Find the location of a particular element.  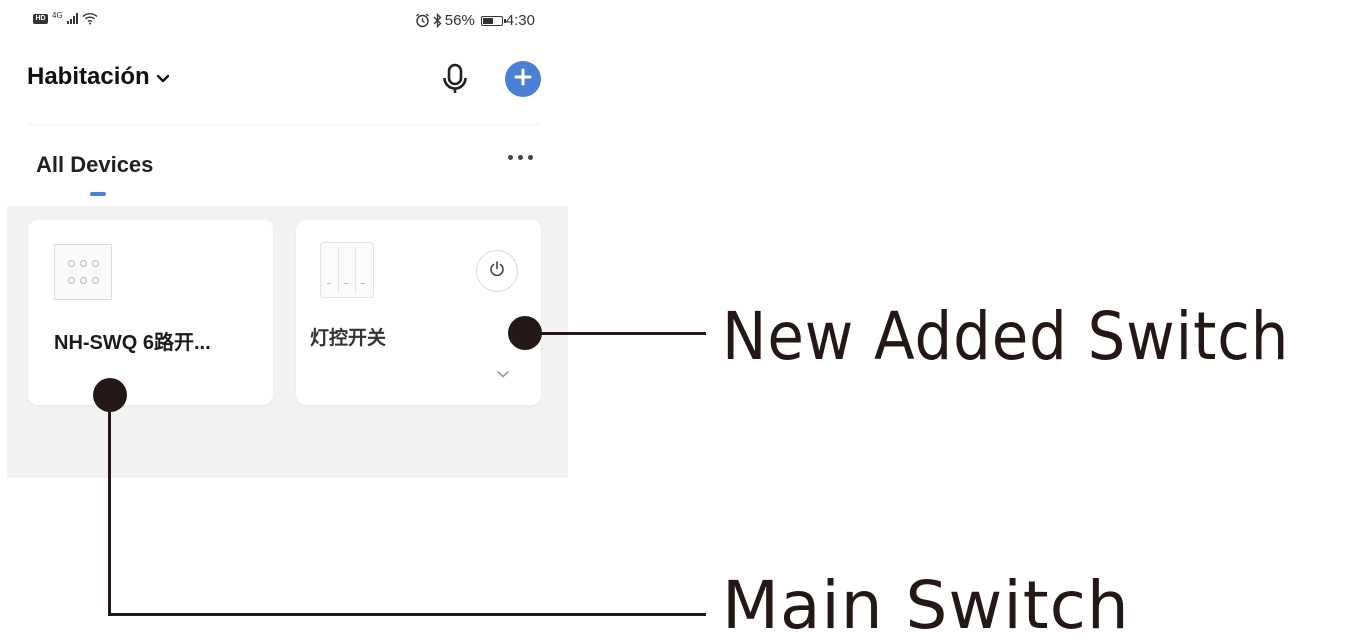

callout-label-new: New Added Switch is located at coordinates (1006, 336).